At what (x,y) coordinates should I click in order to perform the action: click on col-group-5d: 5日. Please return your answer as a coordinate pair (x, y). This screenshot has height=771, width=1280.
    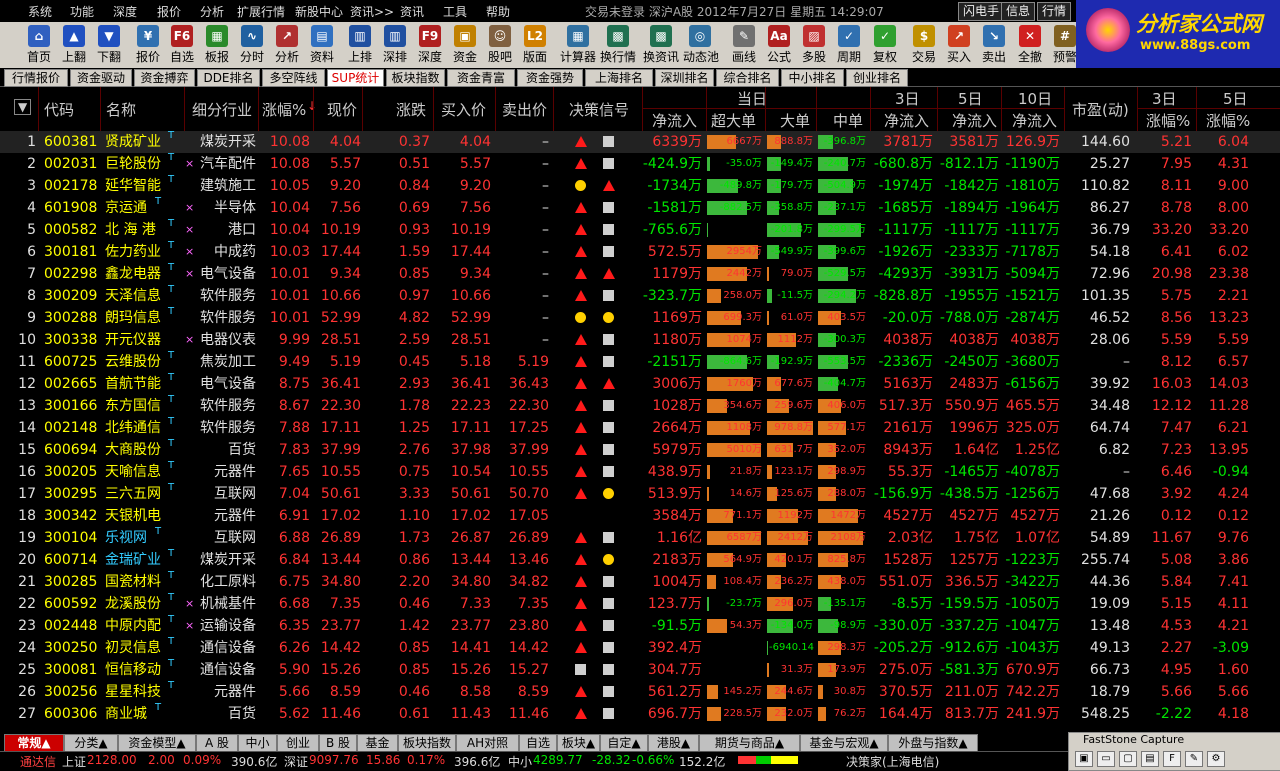
    Looking at the image, I should click on (970, 98).